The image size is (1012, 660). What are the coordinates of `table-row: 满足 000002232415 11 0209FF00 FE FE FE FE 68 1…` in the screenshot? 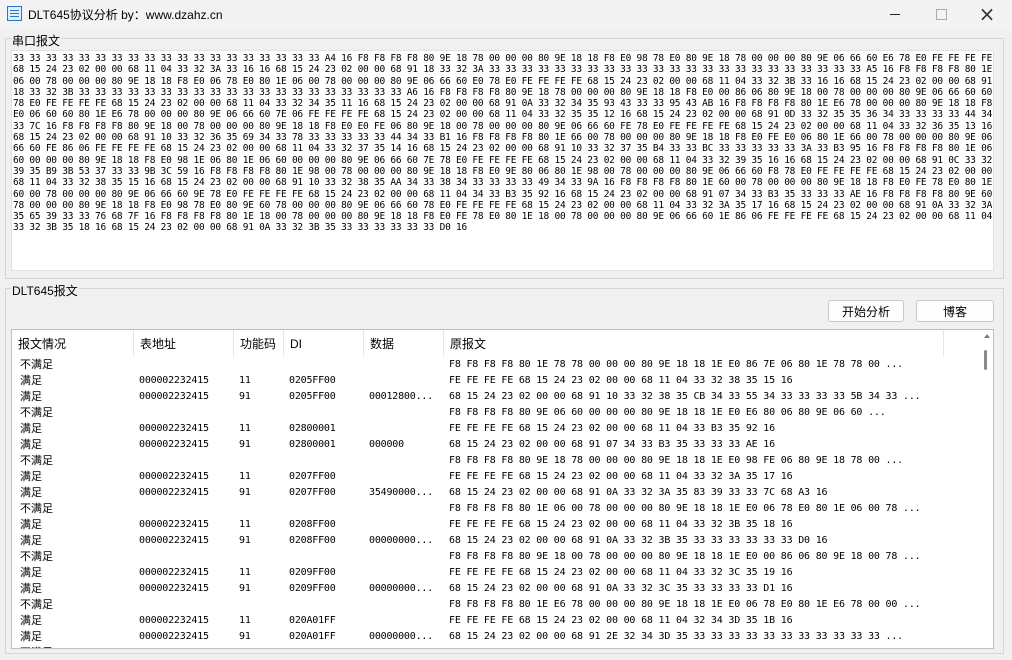 It's located at (492, 573).